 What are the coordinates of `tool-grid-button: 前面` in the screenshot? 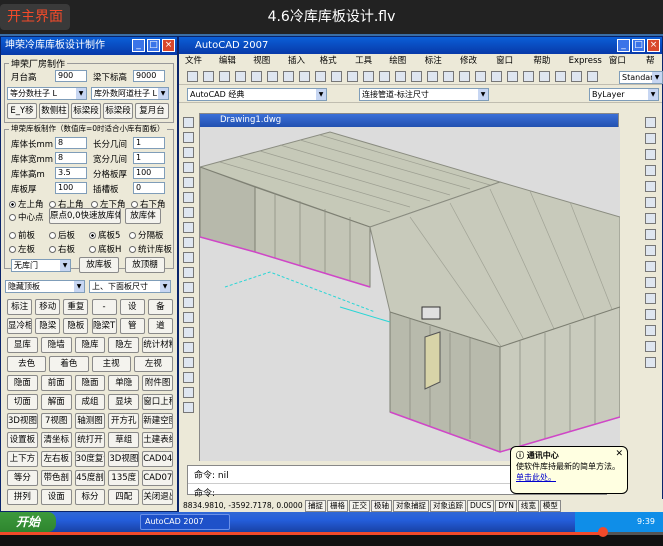 It's located at (56, 383).